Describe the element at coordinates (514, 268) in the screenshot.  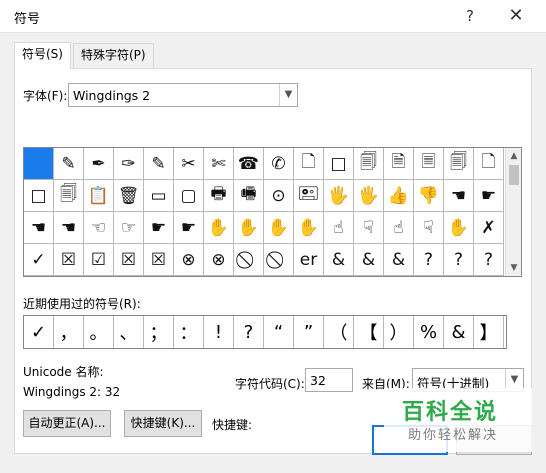
I see `scroll-down-icon: ▼` at that location.